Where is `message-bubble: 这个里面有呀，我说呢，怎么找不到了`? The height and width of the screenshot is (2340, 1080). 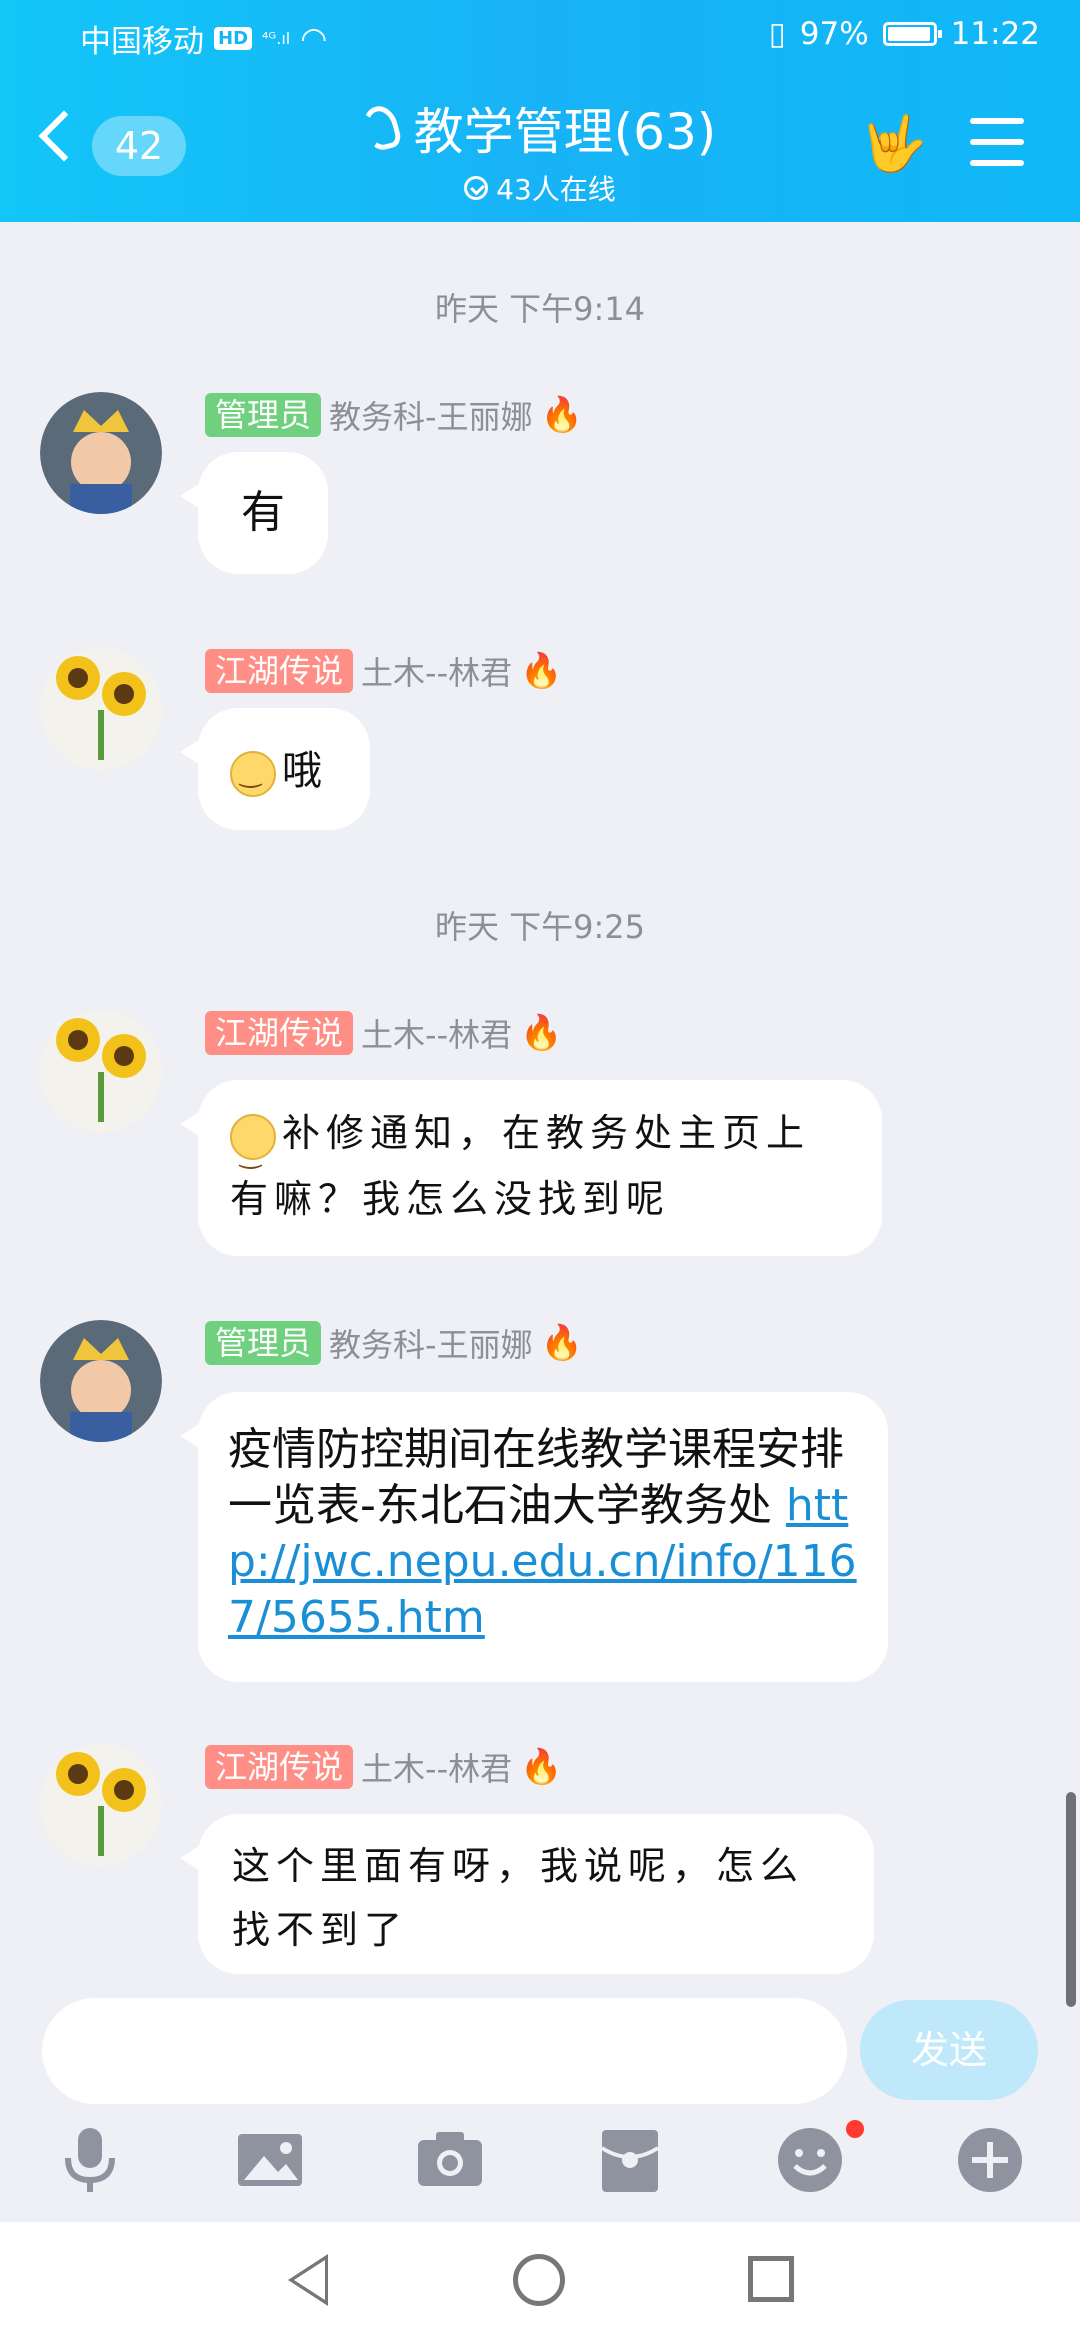
message-bubble: 这个里面有呀，我说呢，怎么找不到了 is located at coordinates (527, 1894).